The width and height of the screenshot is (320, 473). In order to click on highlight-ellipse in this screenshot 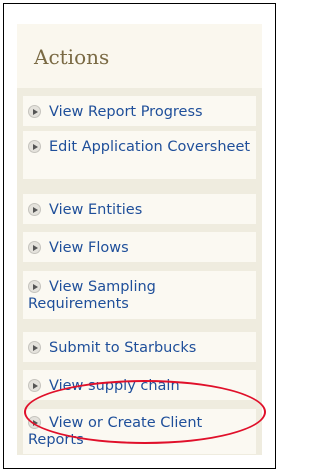, I will do `click(145, 412)`.